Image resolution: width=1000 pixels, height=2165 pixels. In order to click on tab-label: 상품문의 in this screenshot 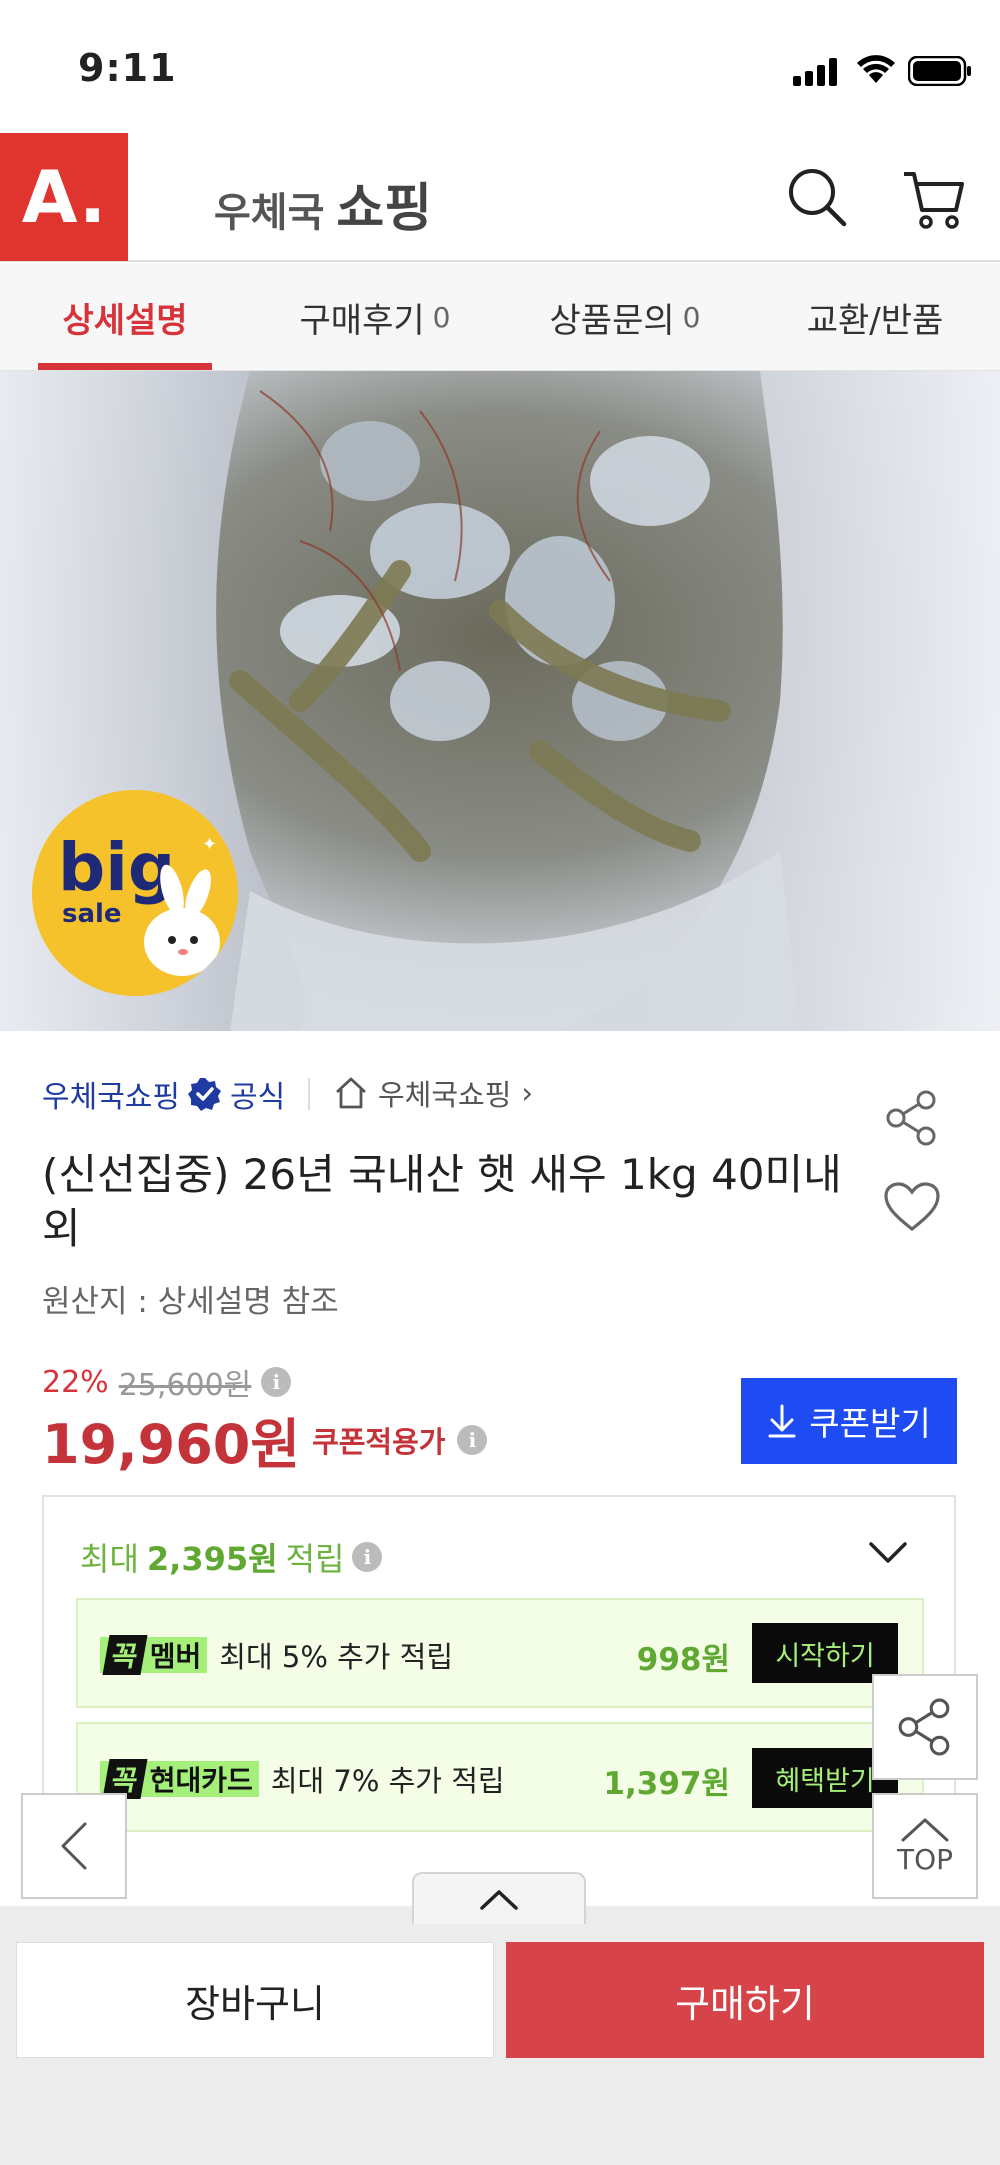, I will do `click(612, 320)`.